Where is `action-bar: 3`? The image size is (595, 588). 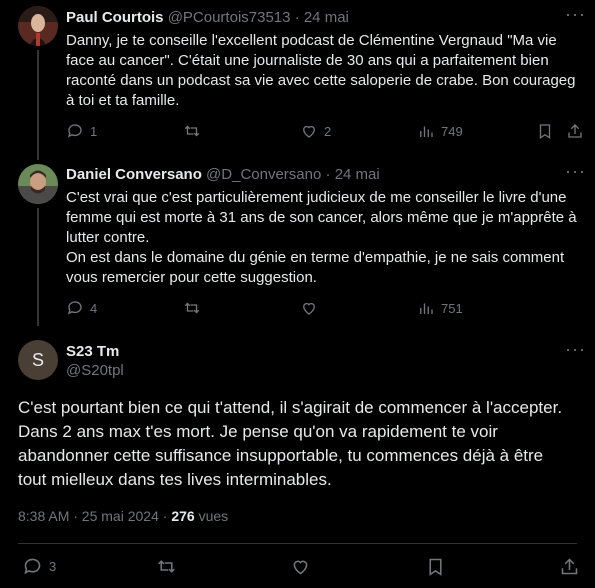 action-bar: 3 is located at coordinates (303, 567).